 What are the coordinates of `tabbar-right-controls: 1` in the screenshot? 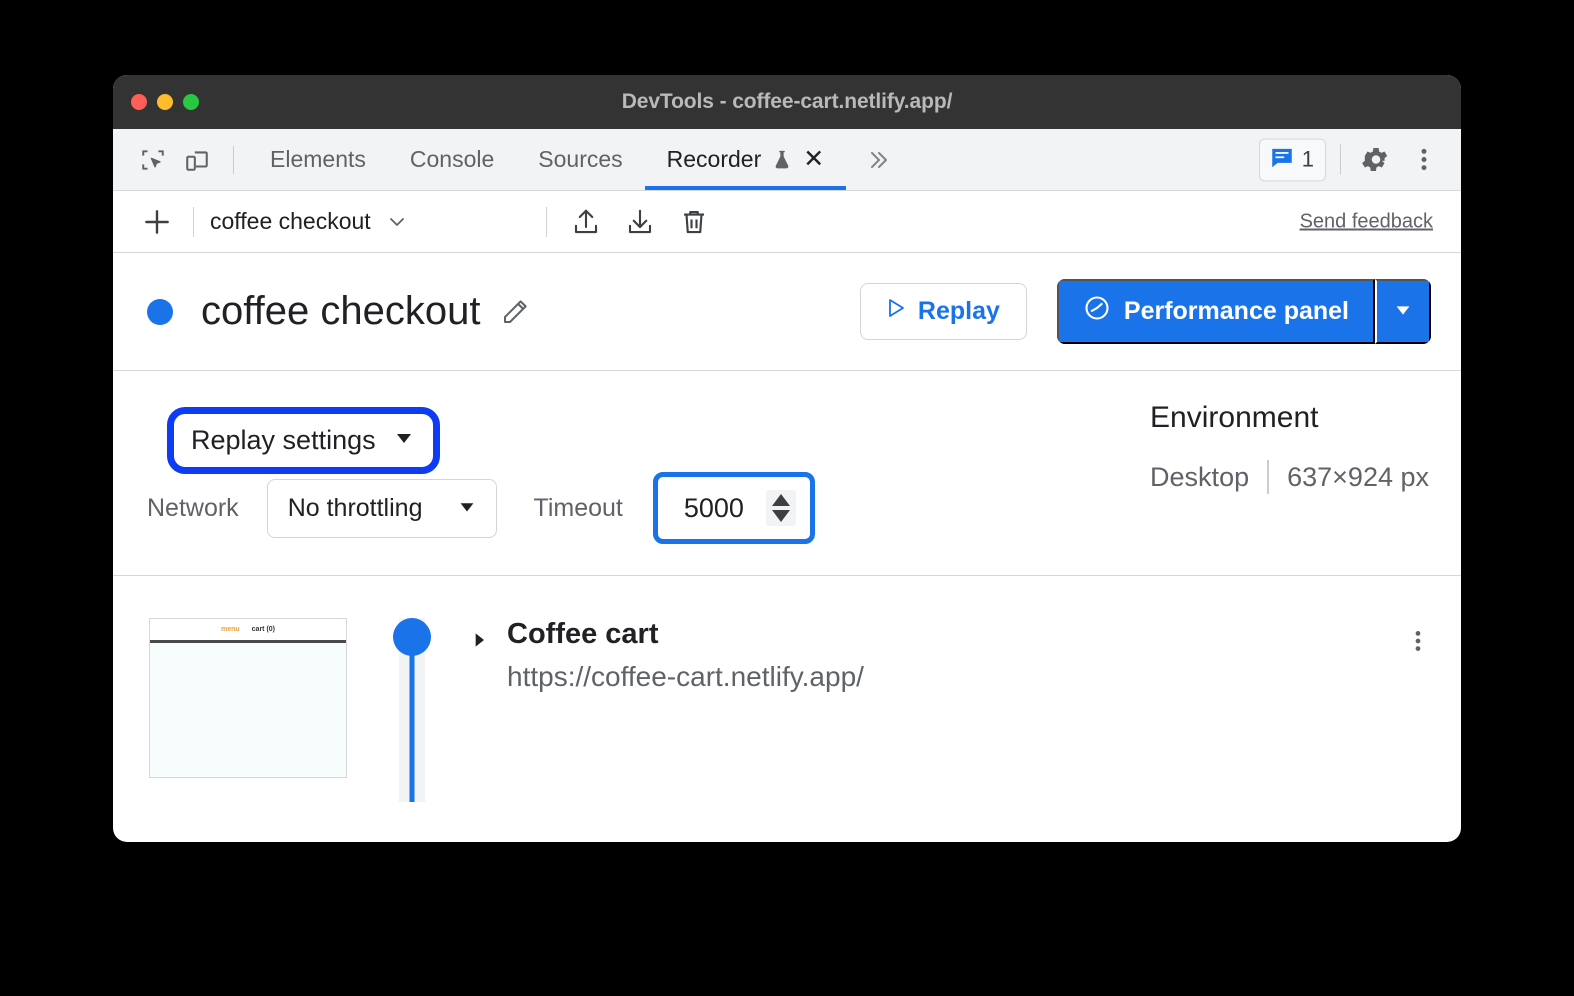 It's located at (1351, 159).